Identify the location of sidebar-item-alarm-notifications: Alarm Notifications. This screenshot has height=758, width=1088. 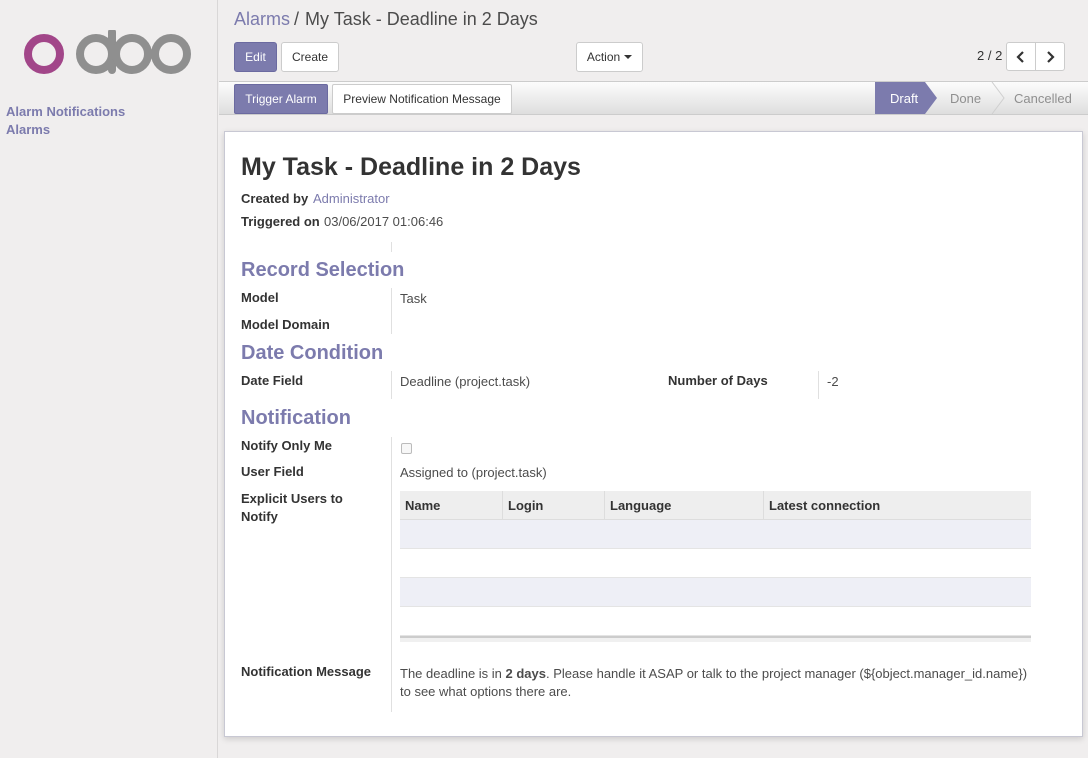
(65, 111).